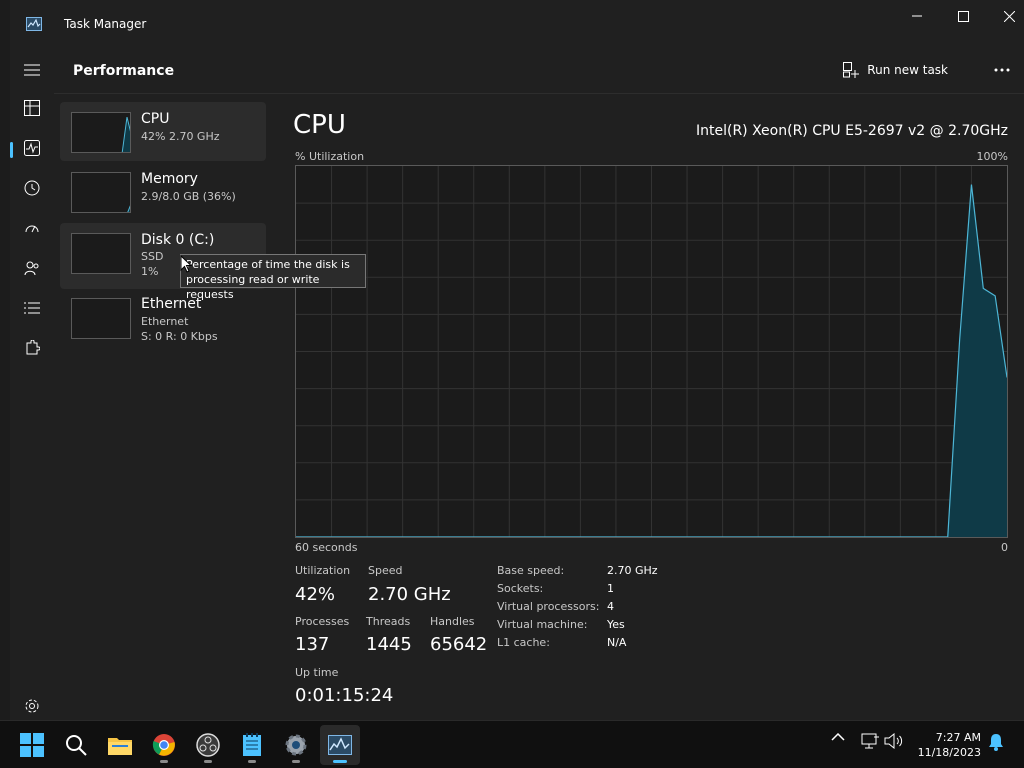  I want to click on device-item-cpu: CPU 42% 2.70 GHz, so click(163, 131).